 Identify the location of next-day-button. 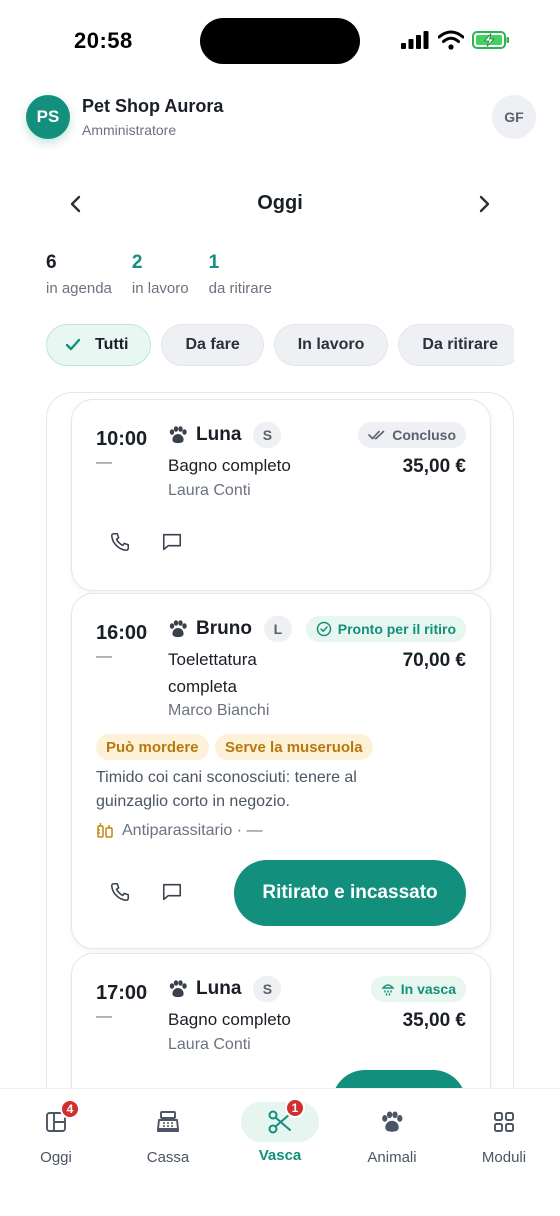
(484, 204).